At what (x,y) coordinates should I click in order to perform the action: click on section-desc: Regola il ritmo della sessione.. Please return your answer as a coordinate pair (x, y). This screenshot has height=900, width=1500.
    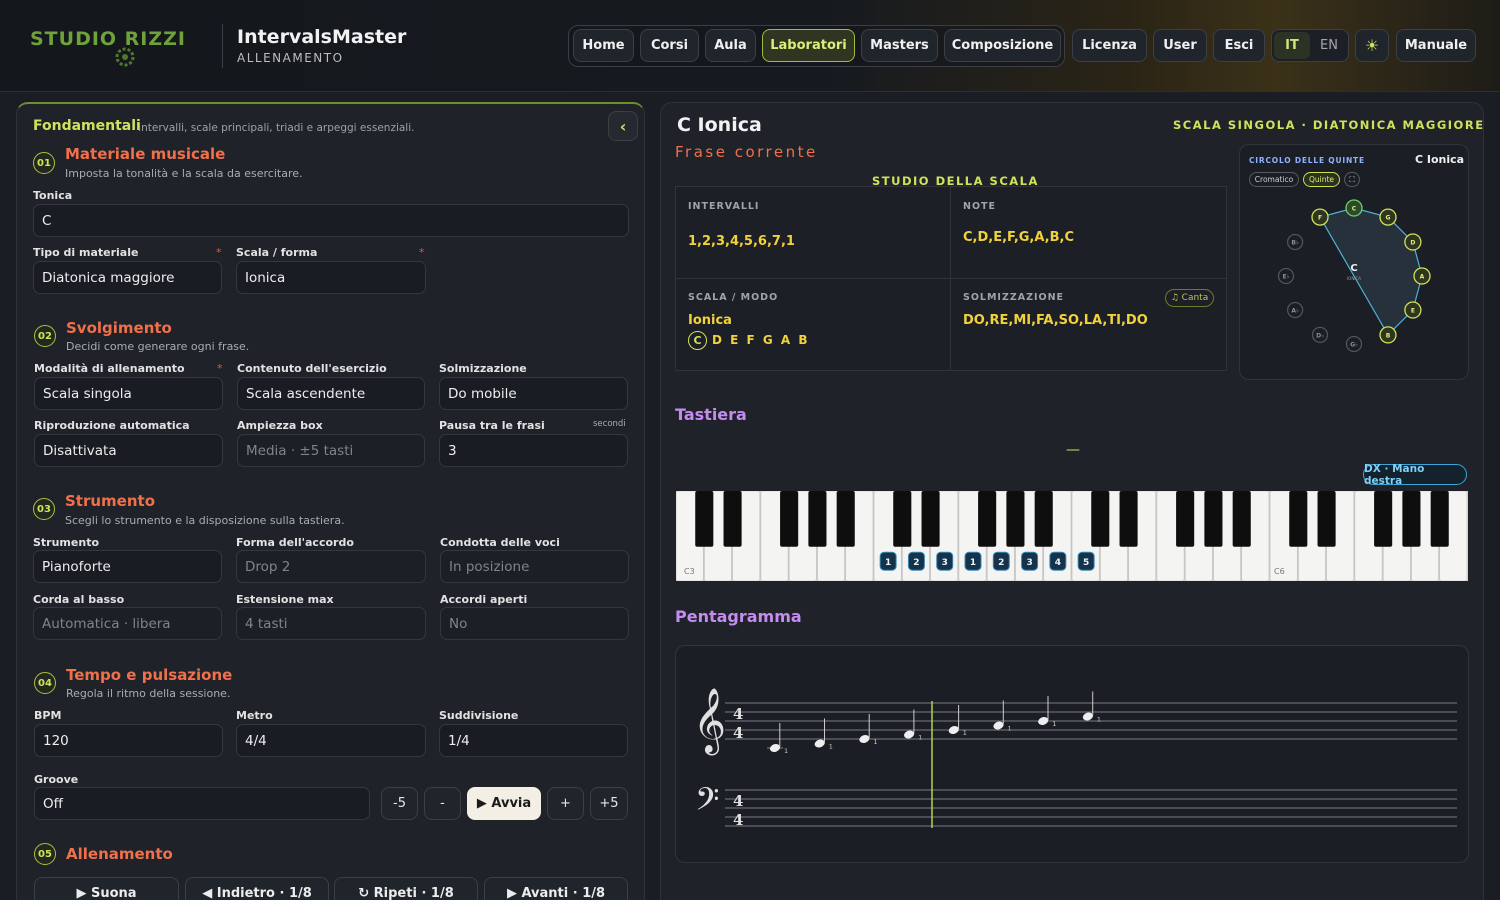
    Looking at the image, I should click on (148, 693).